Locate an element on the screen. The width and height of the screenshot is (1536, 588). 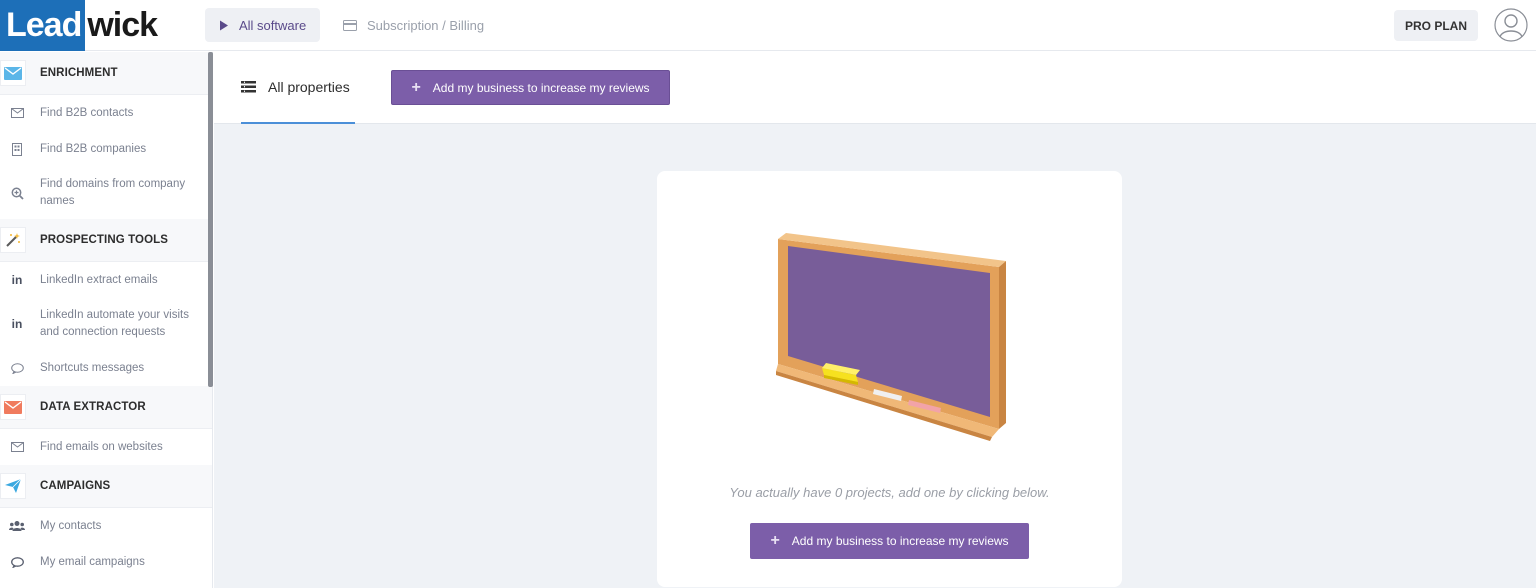
building-icon is located at coordinates (17, 149).